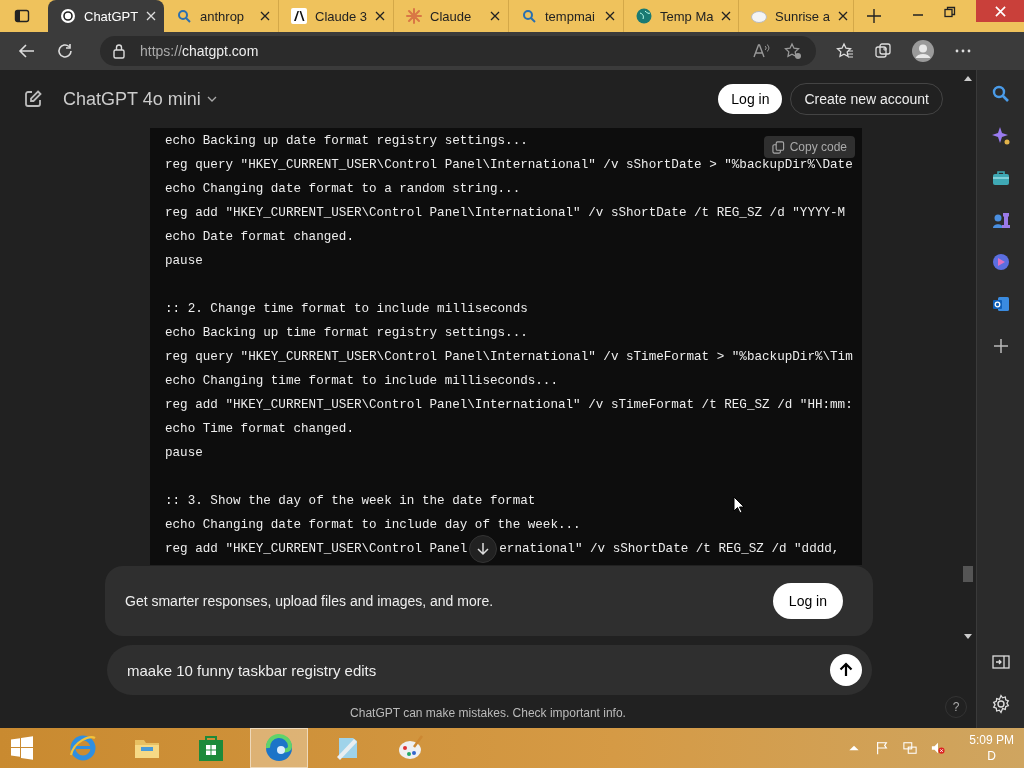 This screenshot has width=1024, height=768. Describe the element at coordinates (22, 748) in the screenshot. I see `start-button-icon` at that location.